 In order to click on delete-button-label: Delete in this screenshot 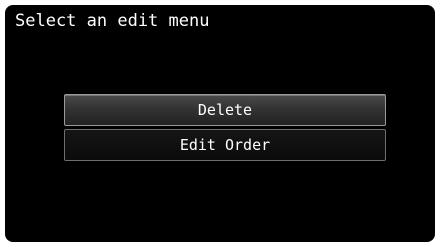, I will do `click(225, 110)`.